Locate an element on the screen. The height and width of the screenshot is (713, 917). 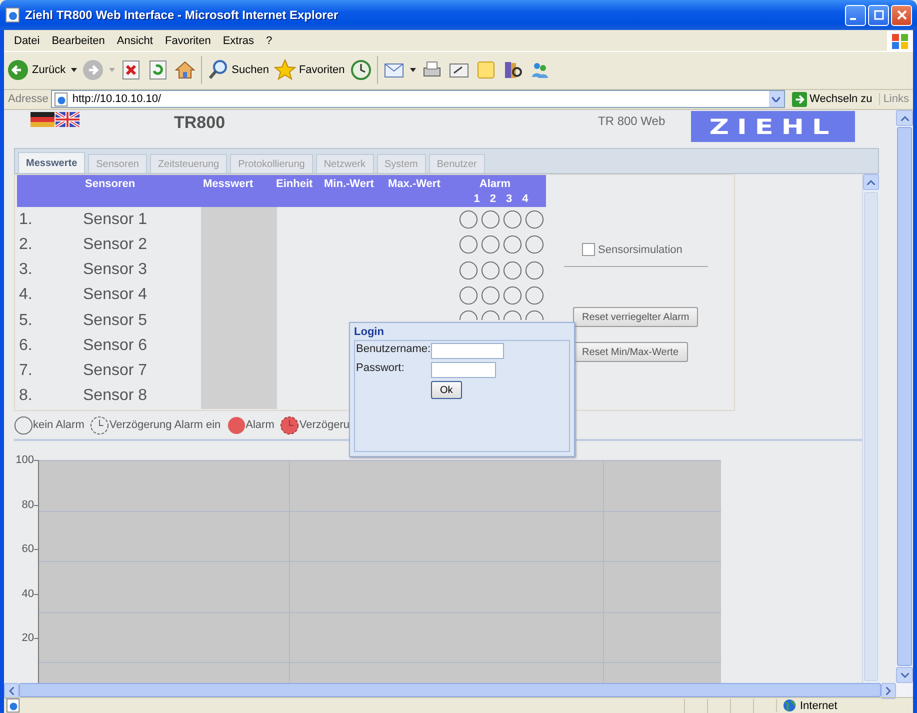
column-header: Sensoren is located at coordinates (110, 184).